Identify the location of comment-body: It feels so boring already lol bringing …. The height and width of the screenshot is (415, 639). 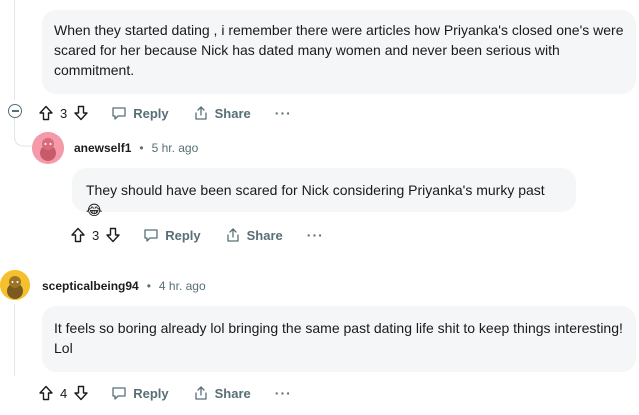
(339, 339).